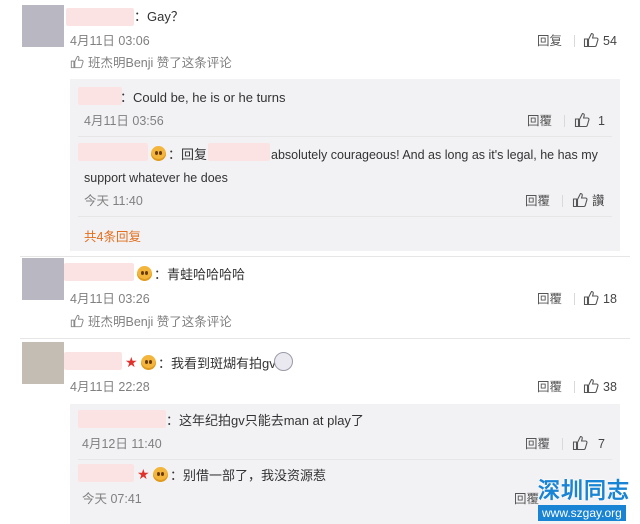  What do you see at coordinates (610, 387) in the screenshot?
I see `like-count: 38` at bounding box center [610, 387].